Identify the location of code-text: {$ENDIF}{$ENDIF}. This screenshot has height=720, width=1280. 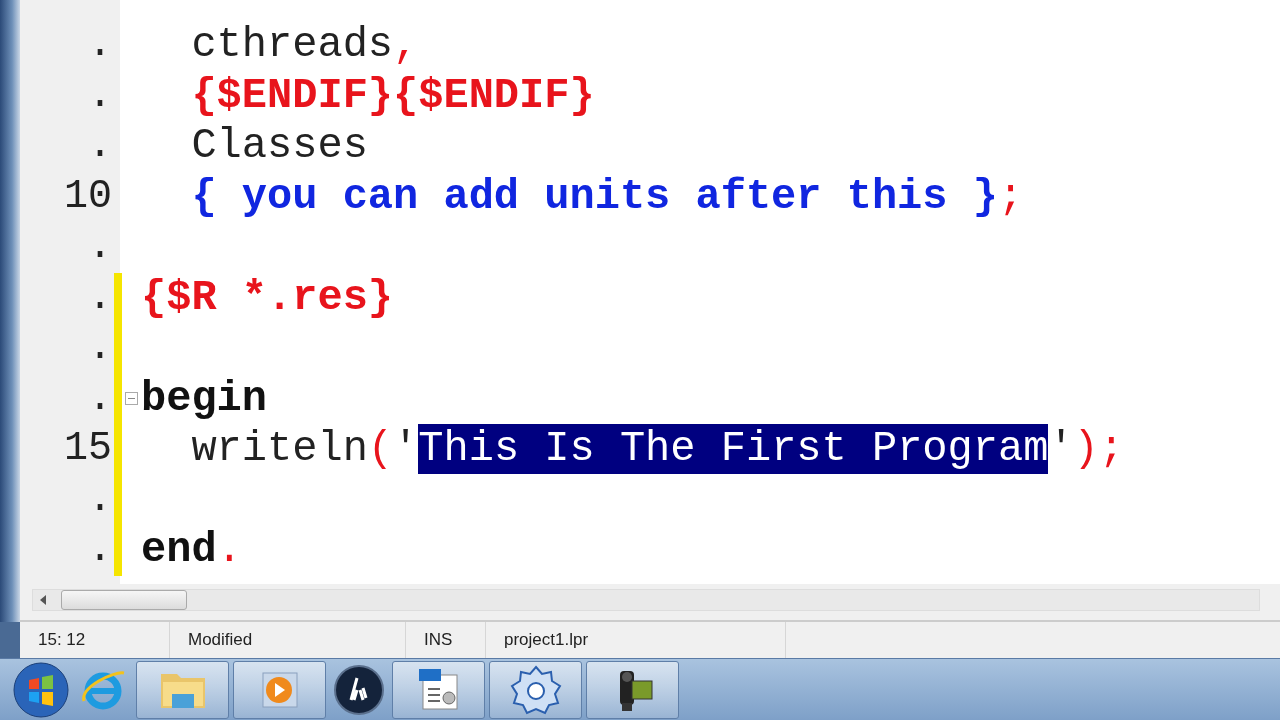
(392, 95).